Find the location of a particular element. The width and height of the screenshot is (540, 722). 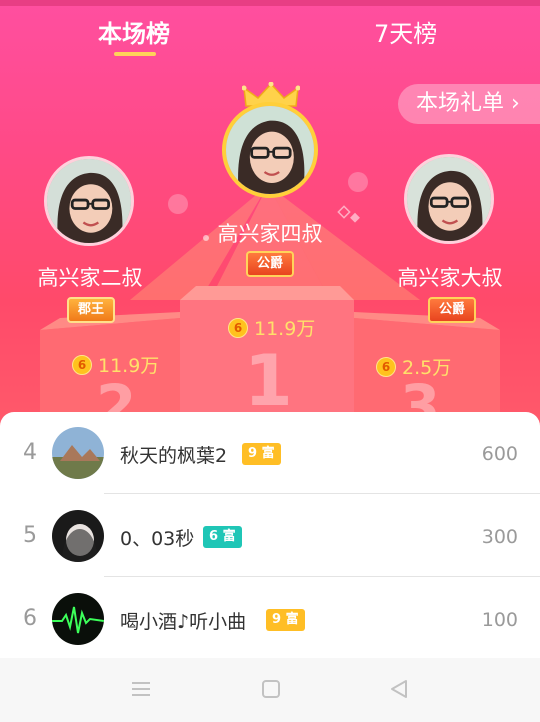

second-place-name: 高兴家二叔 is located at coordinates (90, 278).